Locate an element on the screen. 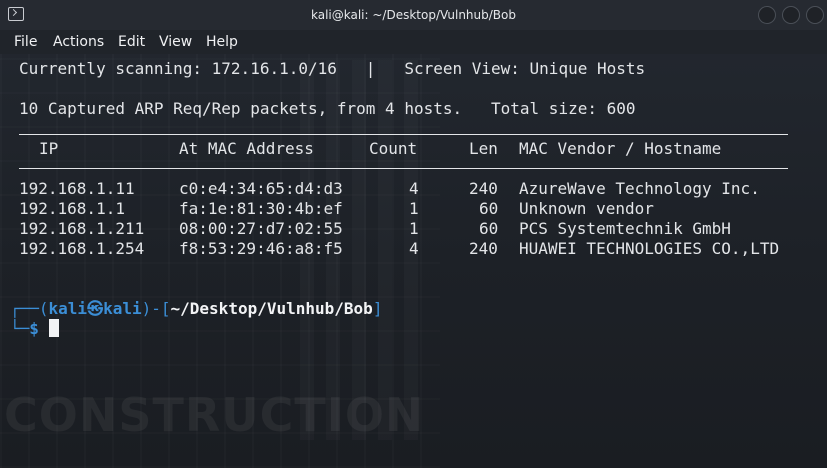  header-count: Count is located at coordinates (393, 148).